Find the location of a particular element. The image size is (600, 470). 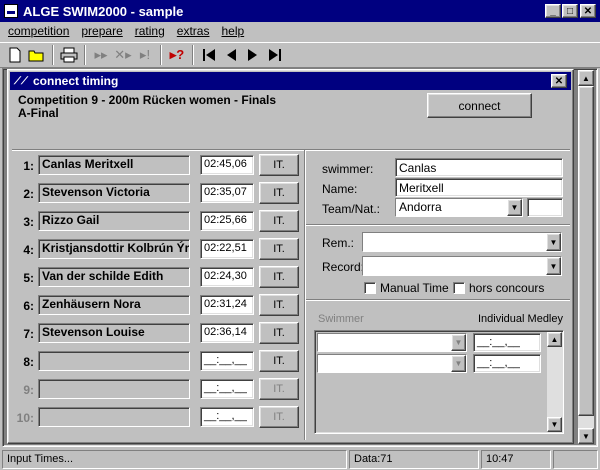

lane-row: 7: Stevenson Louise 02:36,14 IT. is located at coordinates (156, 334).